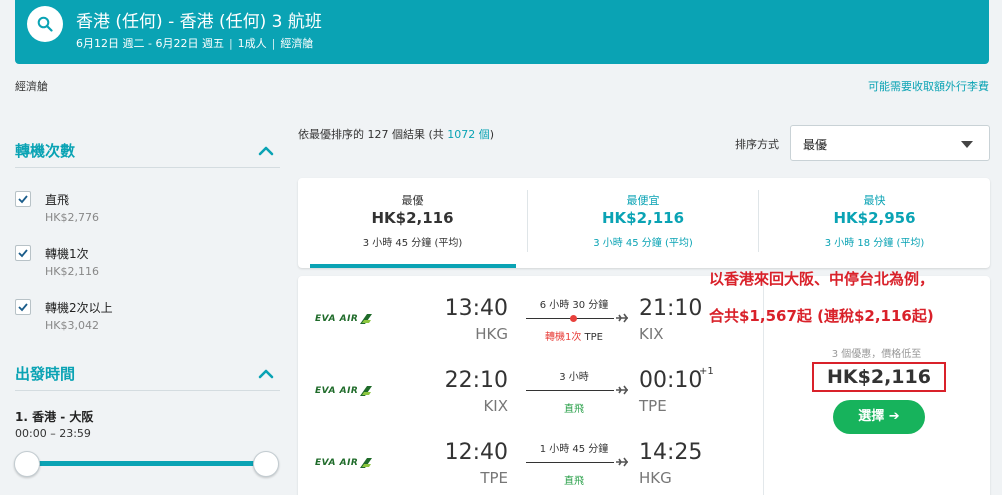  I want to click on sort-value: 最優, so click(815, 145).